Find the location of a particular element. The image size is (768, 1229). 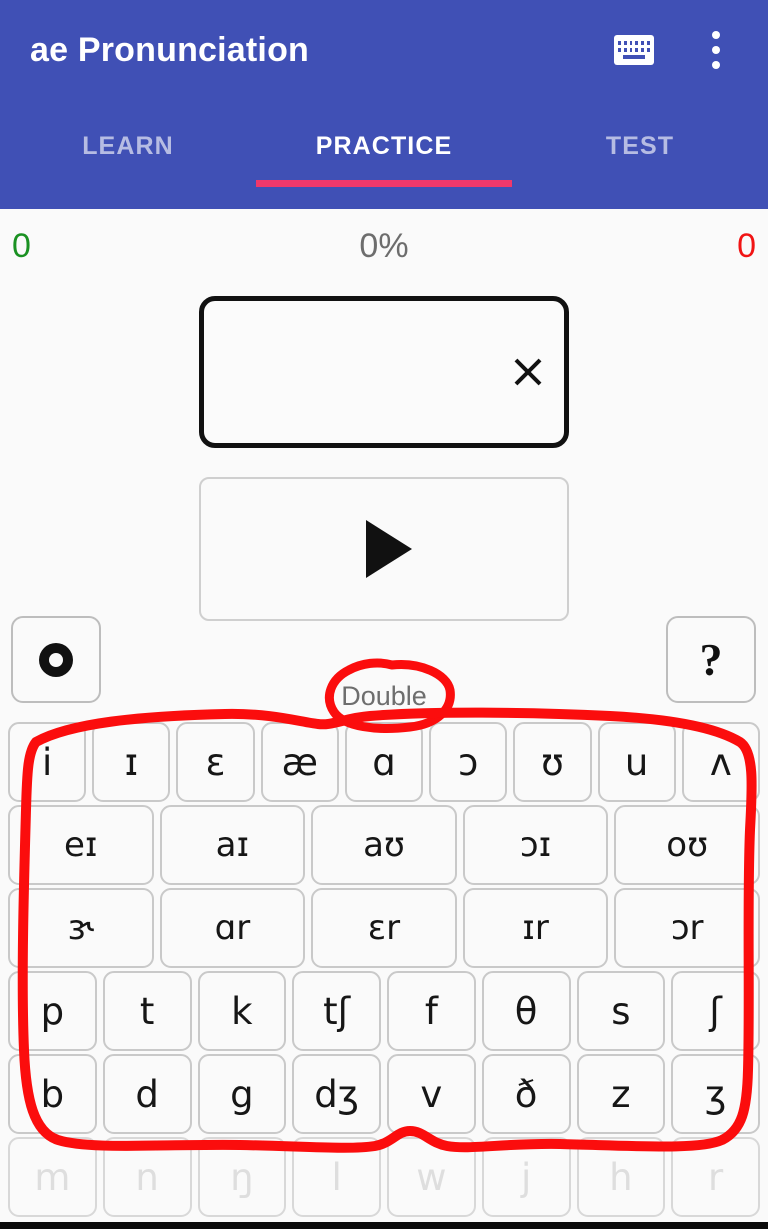

keyboard-icon is located at coordinates (634, 50).